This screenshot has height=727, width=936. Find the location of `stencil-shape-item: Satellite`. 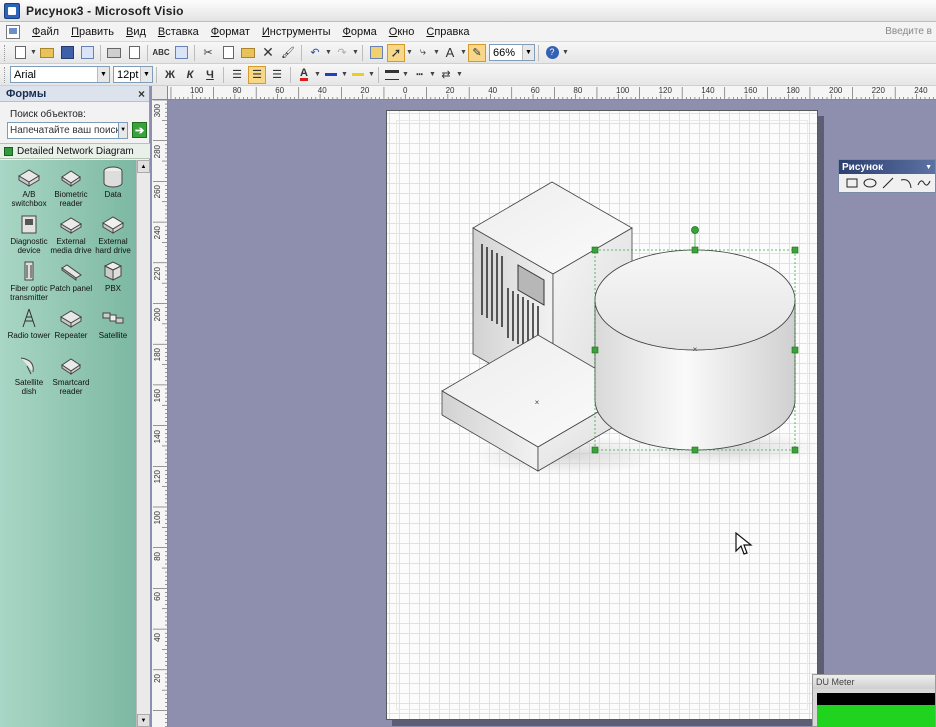

stencil-shape-item: Satellite is located at coordinates (113, 323).